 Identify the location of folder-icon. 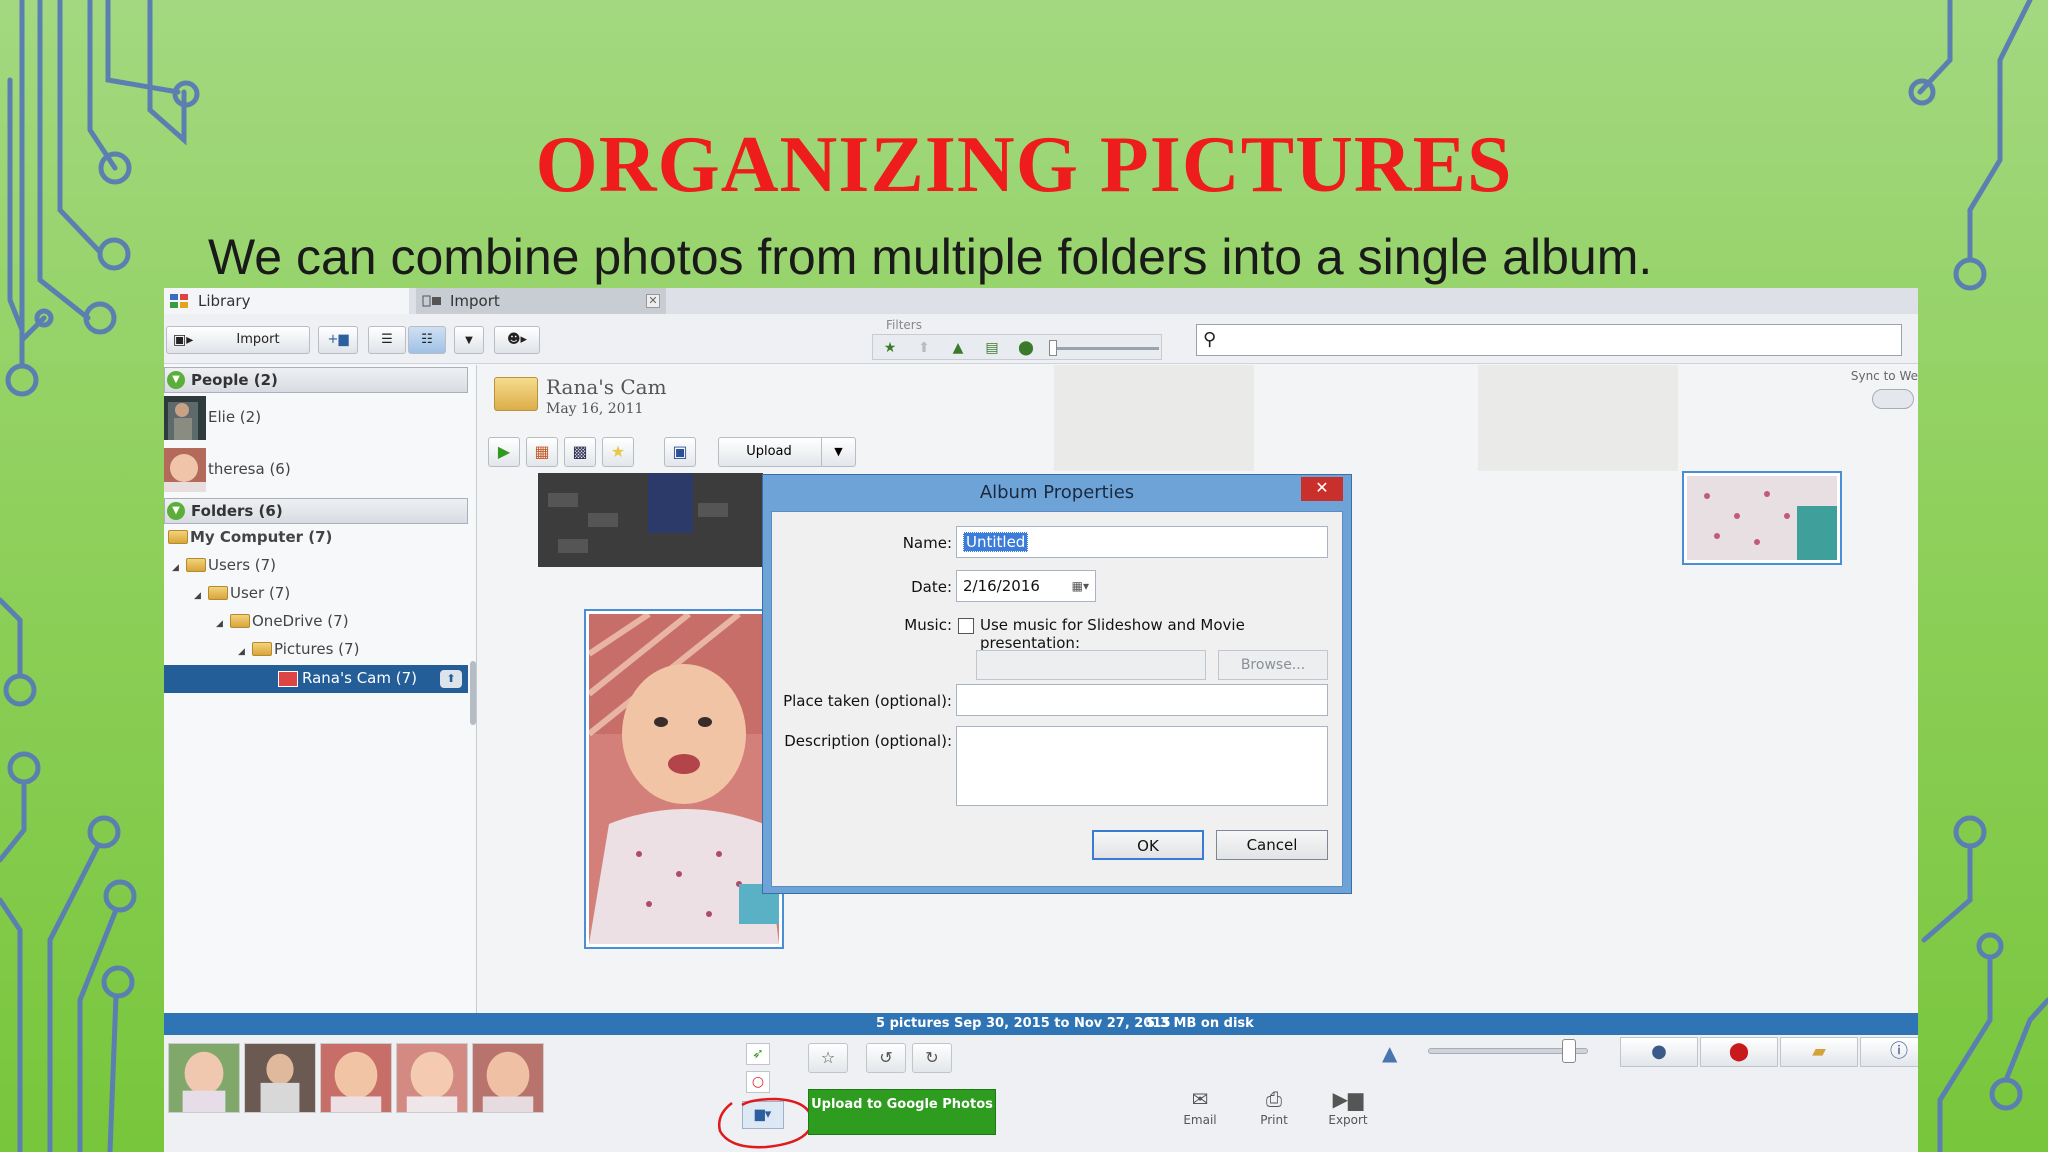
(178, 537).